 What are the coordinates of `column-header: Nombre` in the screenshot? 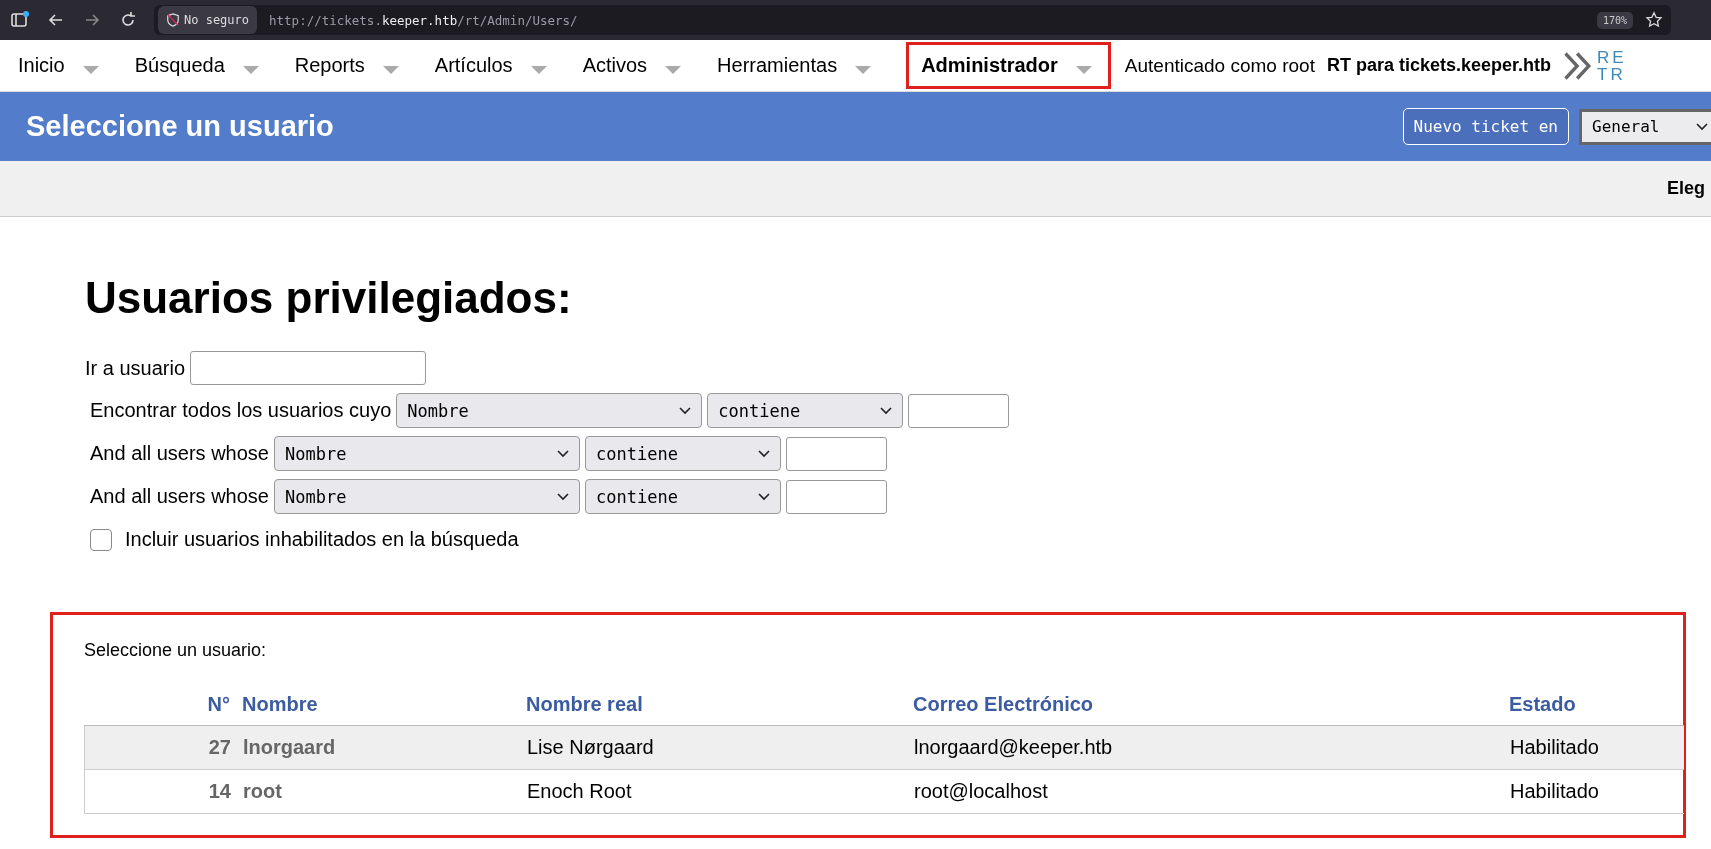 It's located at (378, 704).